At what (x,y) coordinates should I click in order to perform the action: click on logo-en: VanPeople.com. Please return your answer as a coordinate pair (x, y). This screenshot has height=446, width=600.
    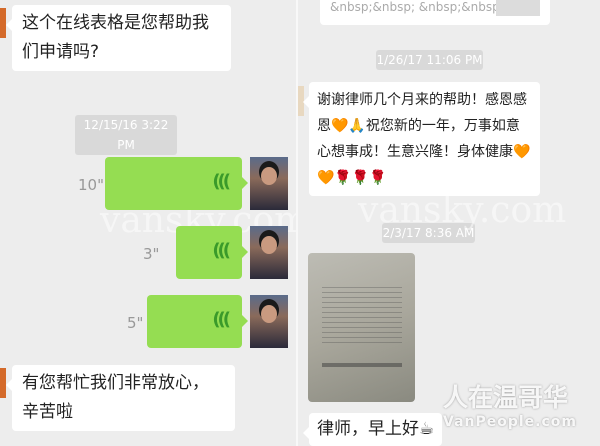
    Looking at the image, I should click on (510, 422).